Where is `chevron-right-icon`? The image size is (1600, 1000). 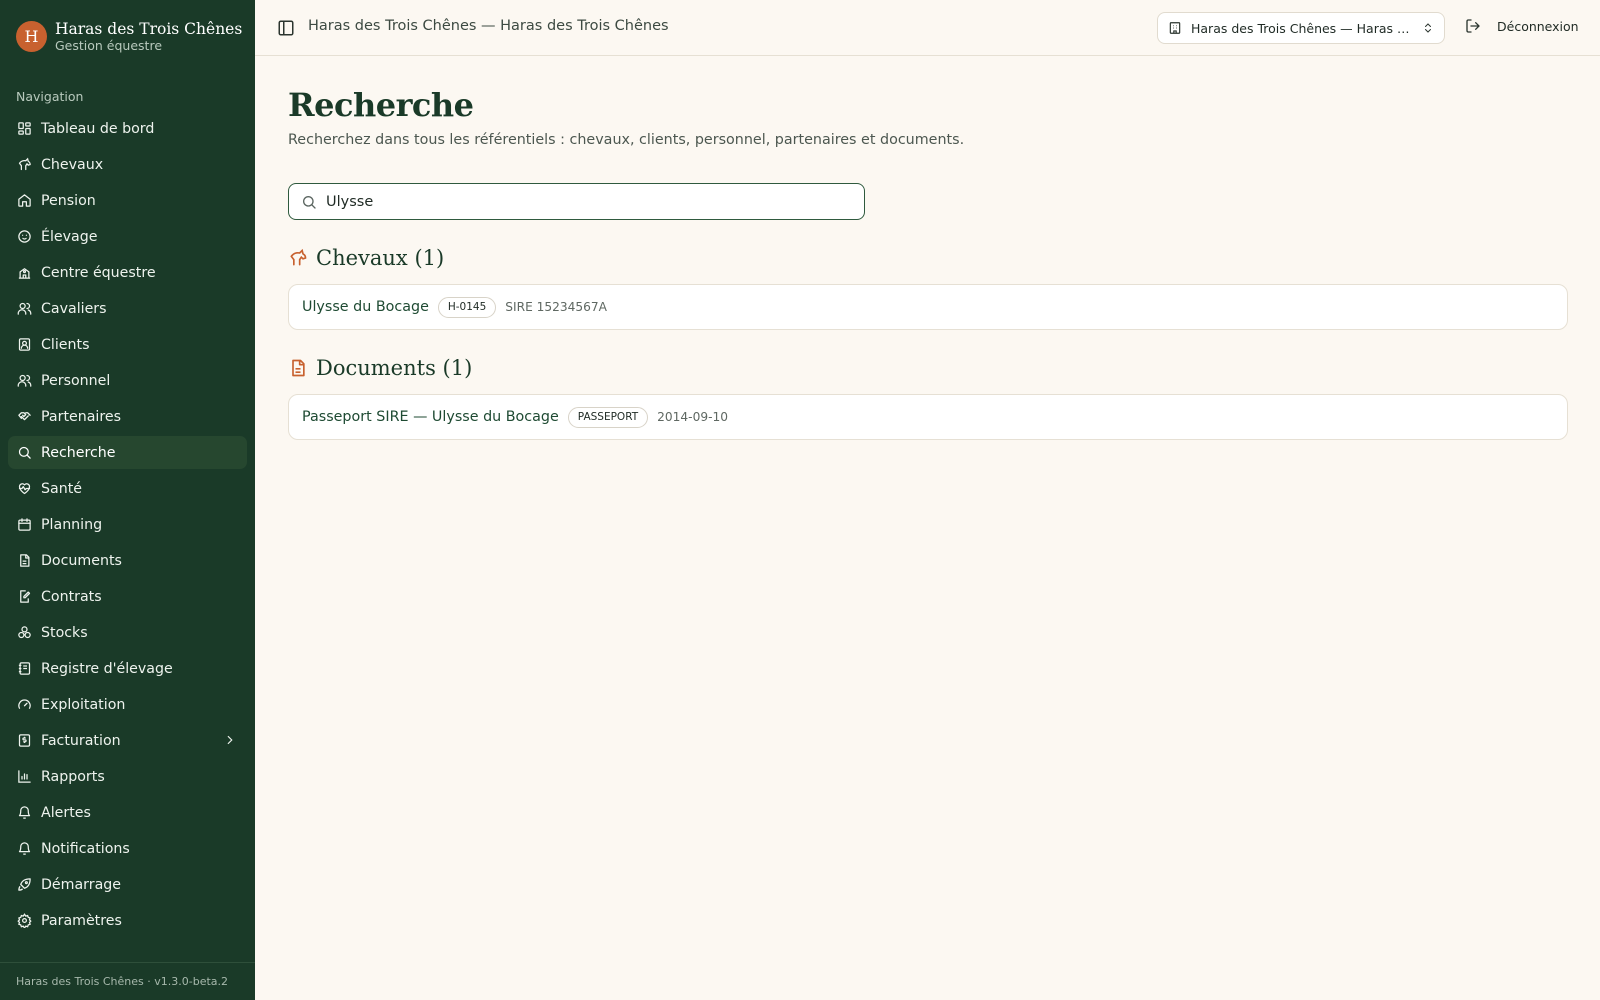 chevron-right-icon is located at coordinates (230, 740).